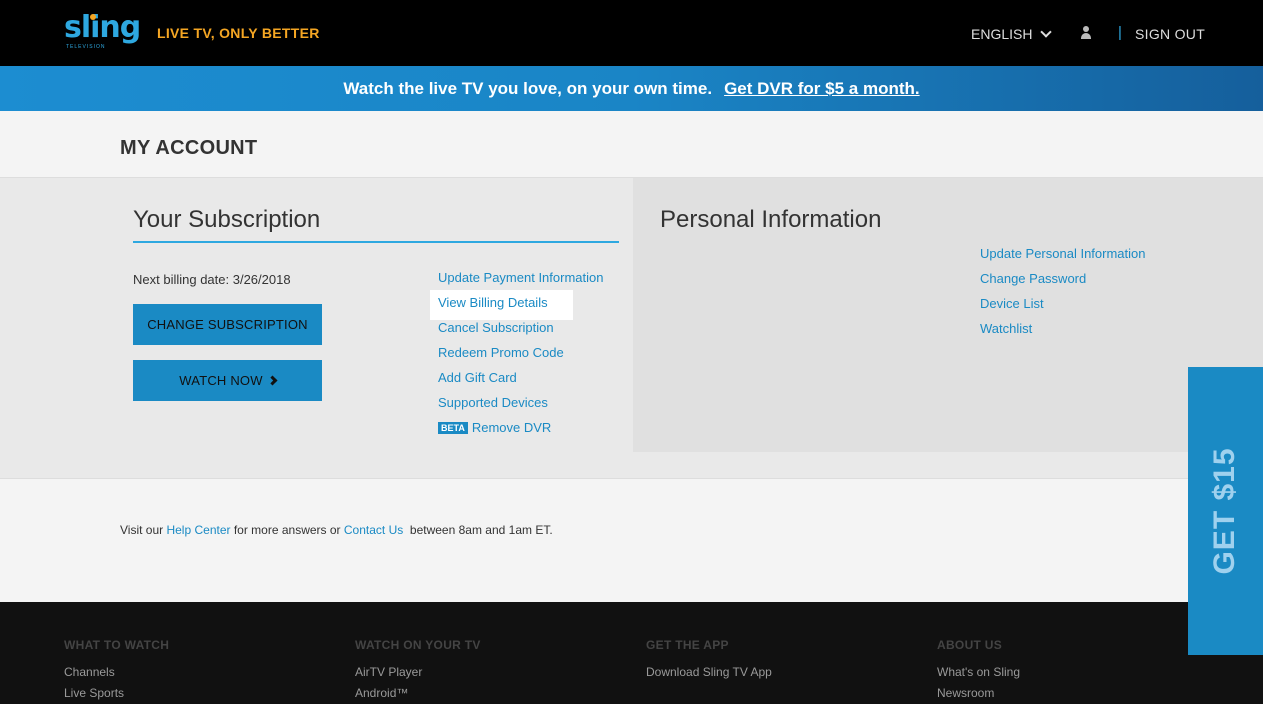  I want to click on page-title: MY ACCOUNT, so click(189, 148).